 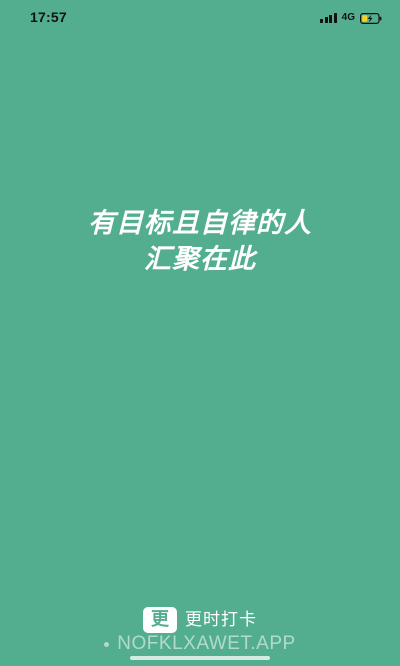 I want to click on watermark: NOFKLXAWET.APP, so click(x=200, y=644).